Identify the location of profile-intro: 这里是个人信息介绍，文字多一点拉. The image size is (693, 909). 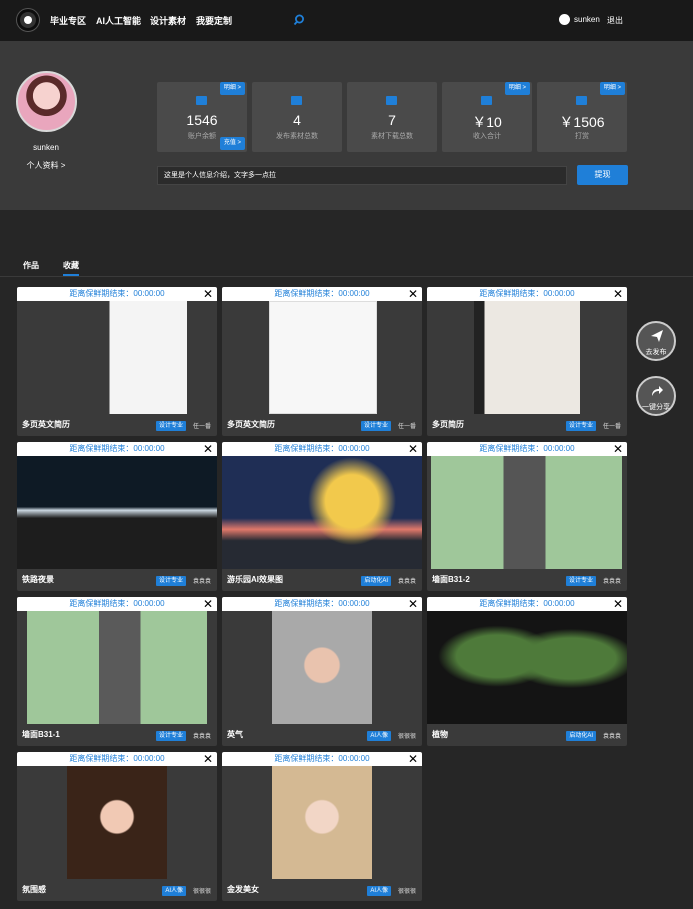
(362, 175).